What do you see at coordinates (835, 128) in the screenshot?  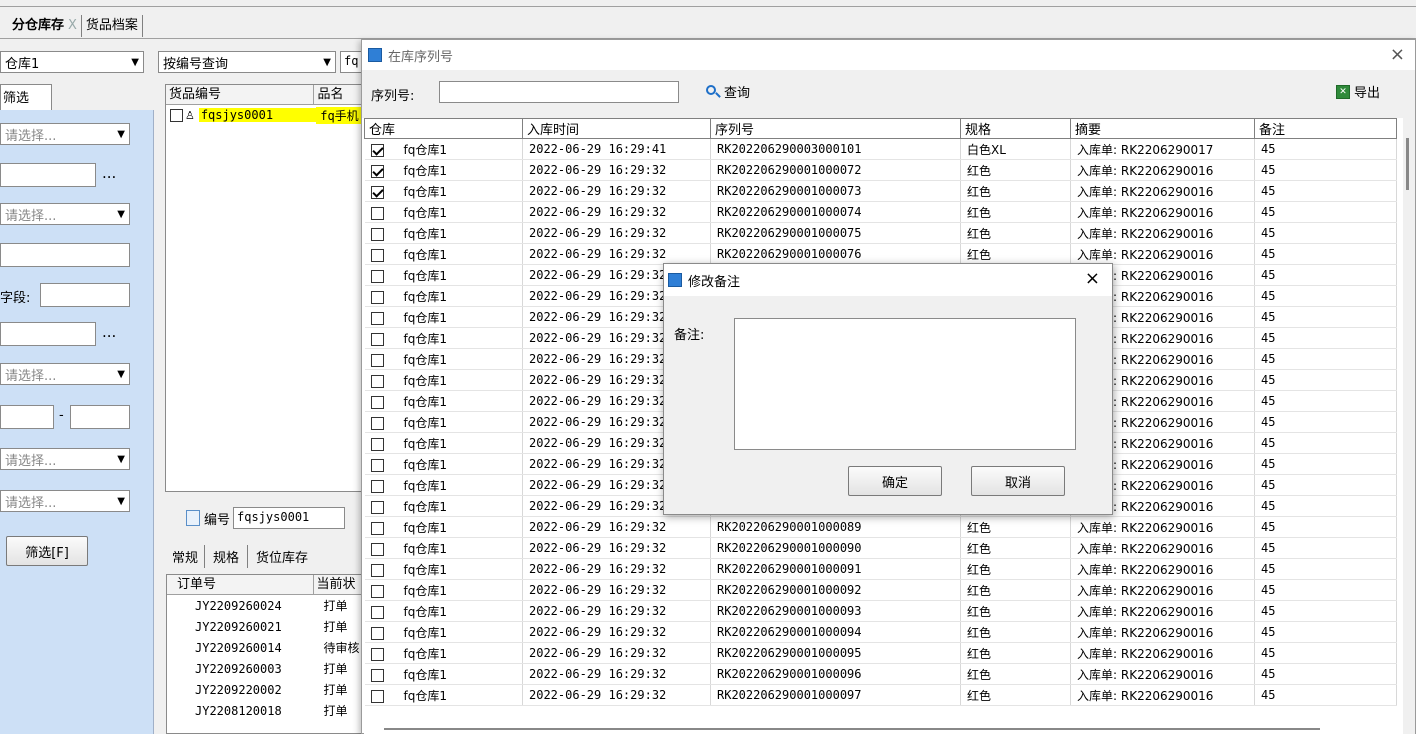 I see `col-serial-no: 序列号` at bounding box center [835, 128].